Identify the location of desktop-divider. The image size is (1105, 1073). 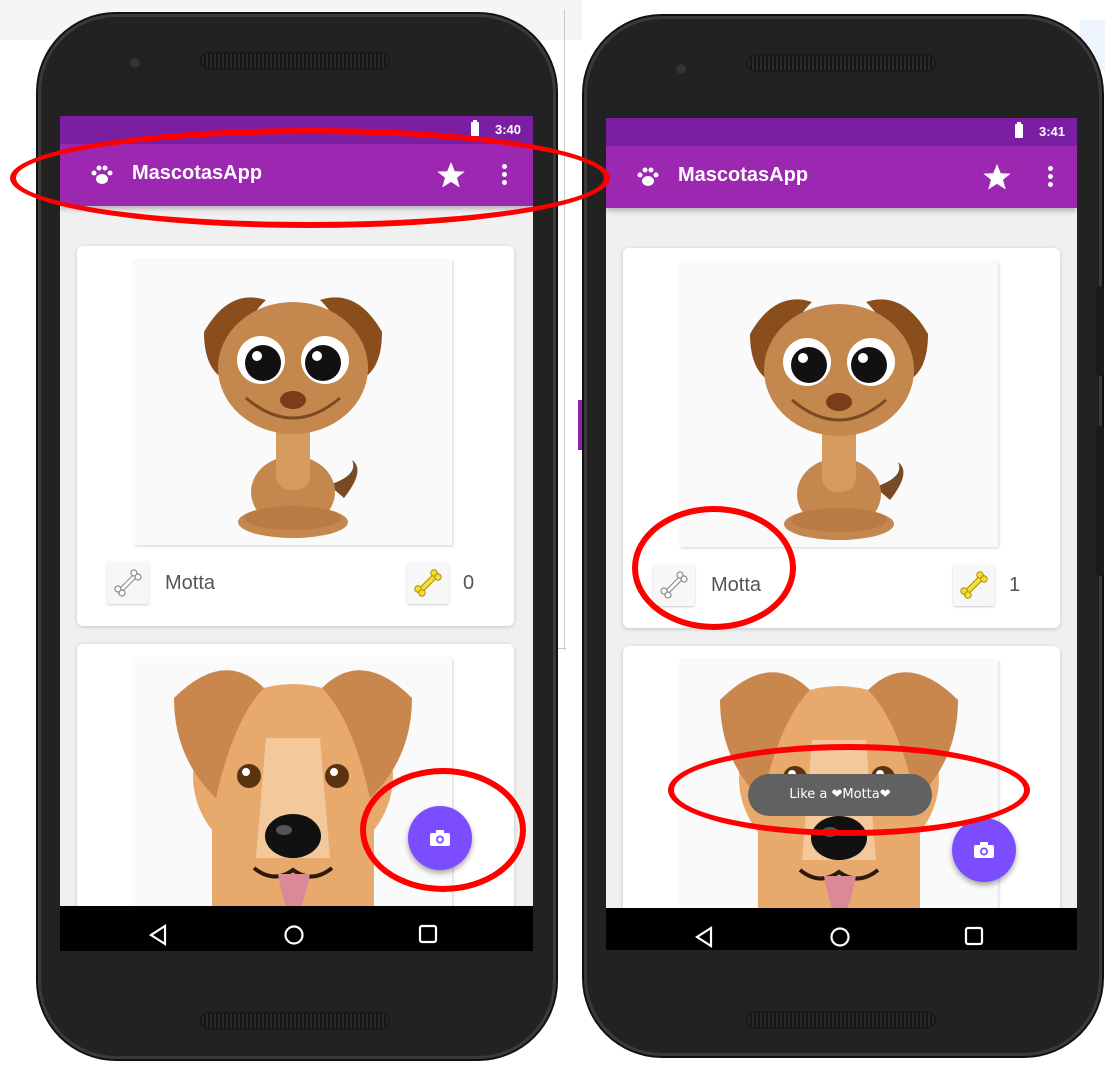
(564, 330).